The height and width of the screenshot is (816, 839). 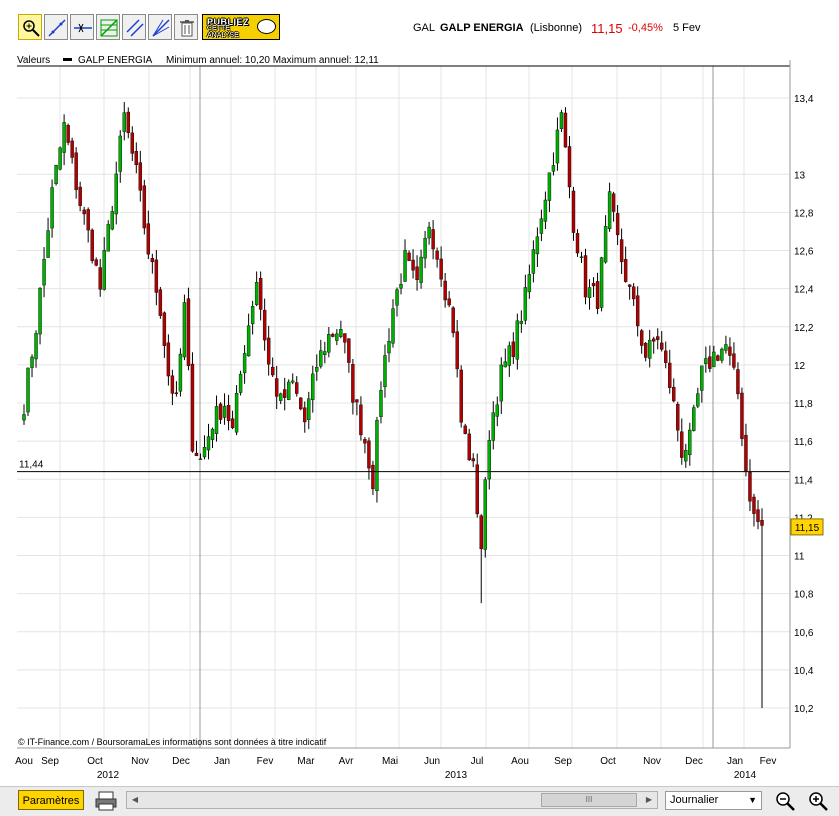 I want to click on time-scrollbar: ◀ III ▶, so click(x=392, y=800).